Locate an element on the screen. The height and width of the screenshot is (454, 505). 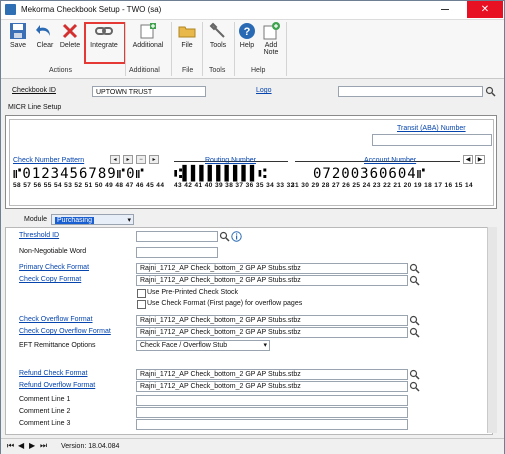
eft-remittance-label: EFT Remittance Options is located at coordinates (57, 345).